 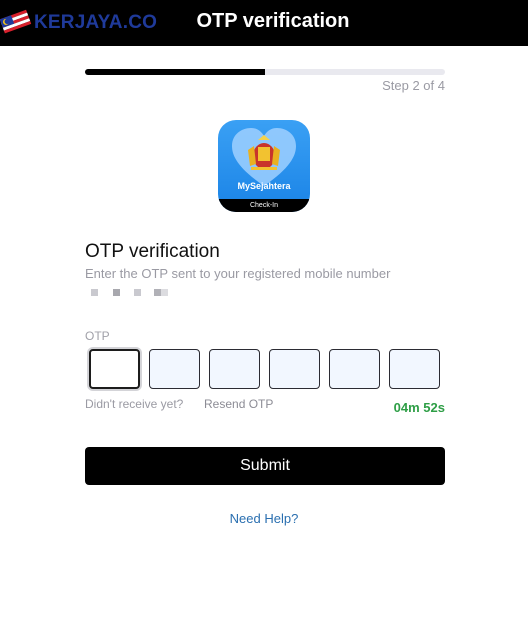 What do you see at coordinates (175, 72) in the screenshot?
I see `progress-fill` at bounding box center [175, 72].